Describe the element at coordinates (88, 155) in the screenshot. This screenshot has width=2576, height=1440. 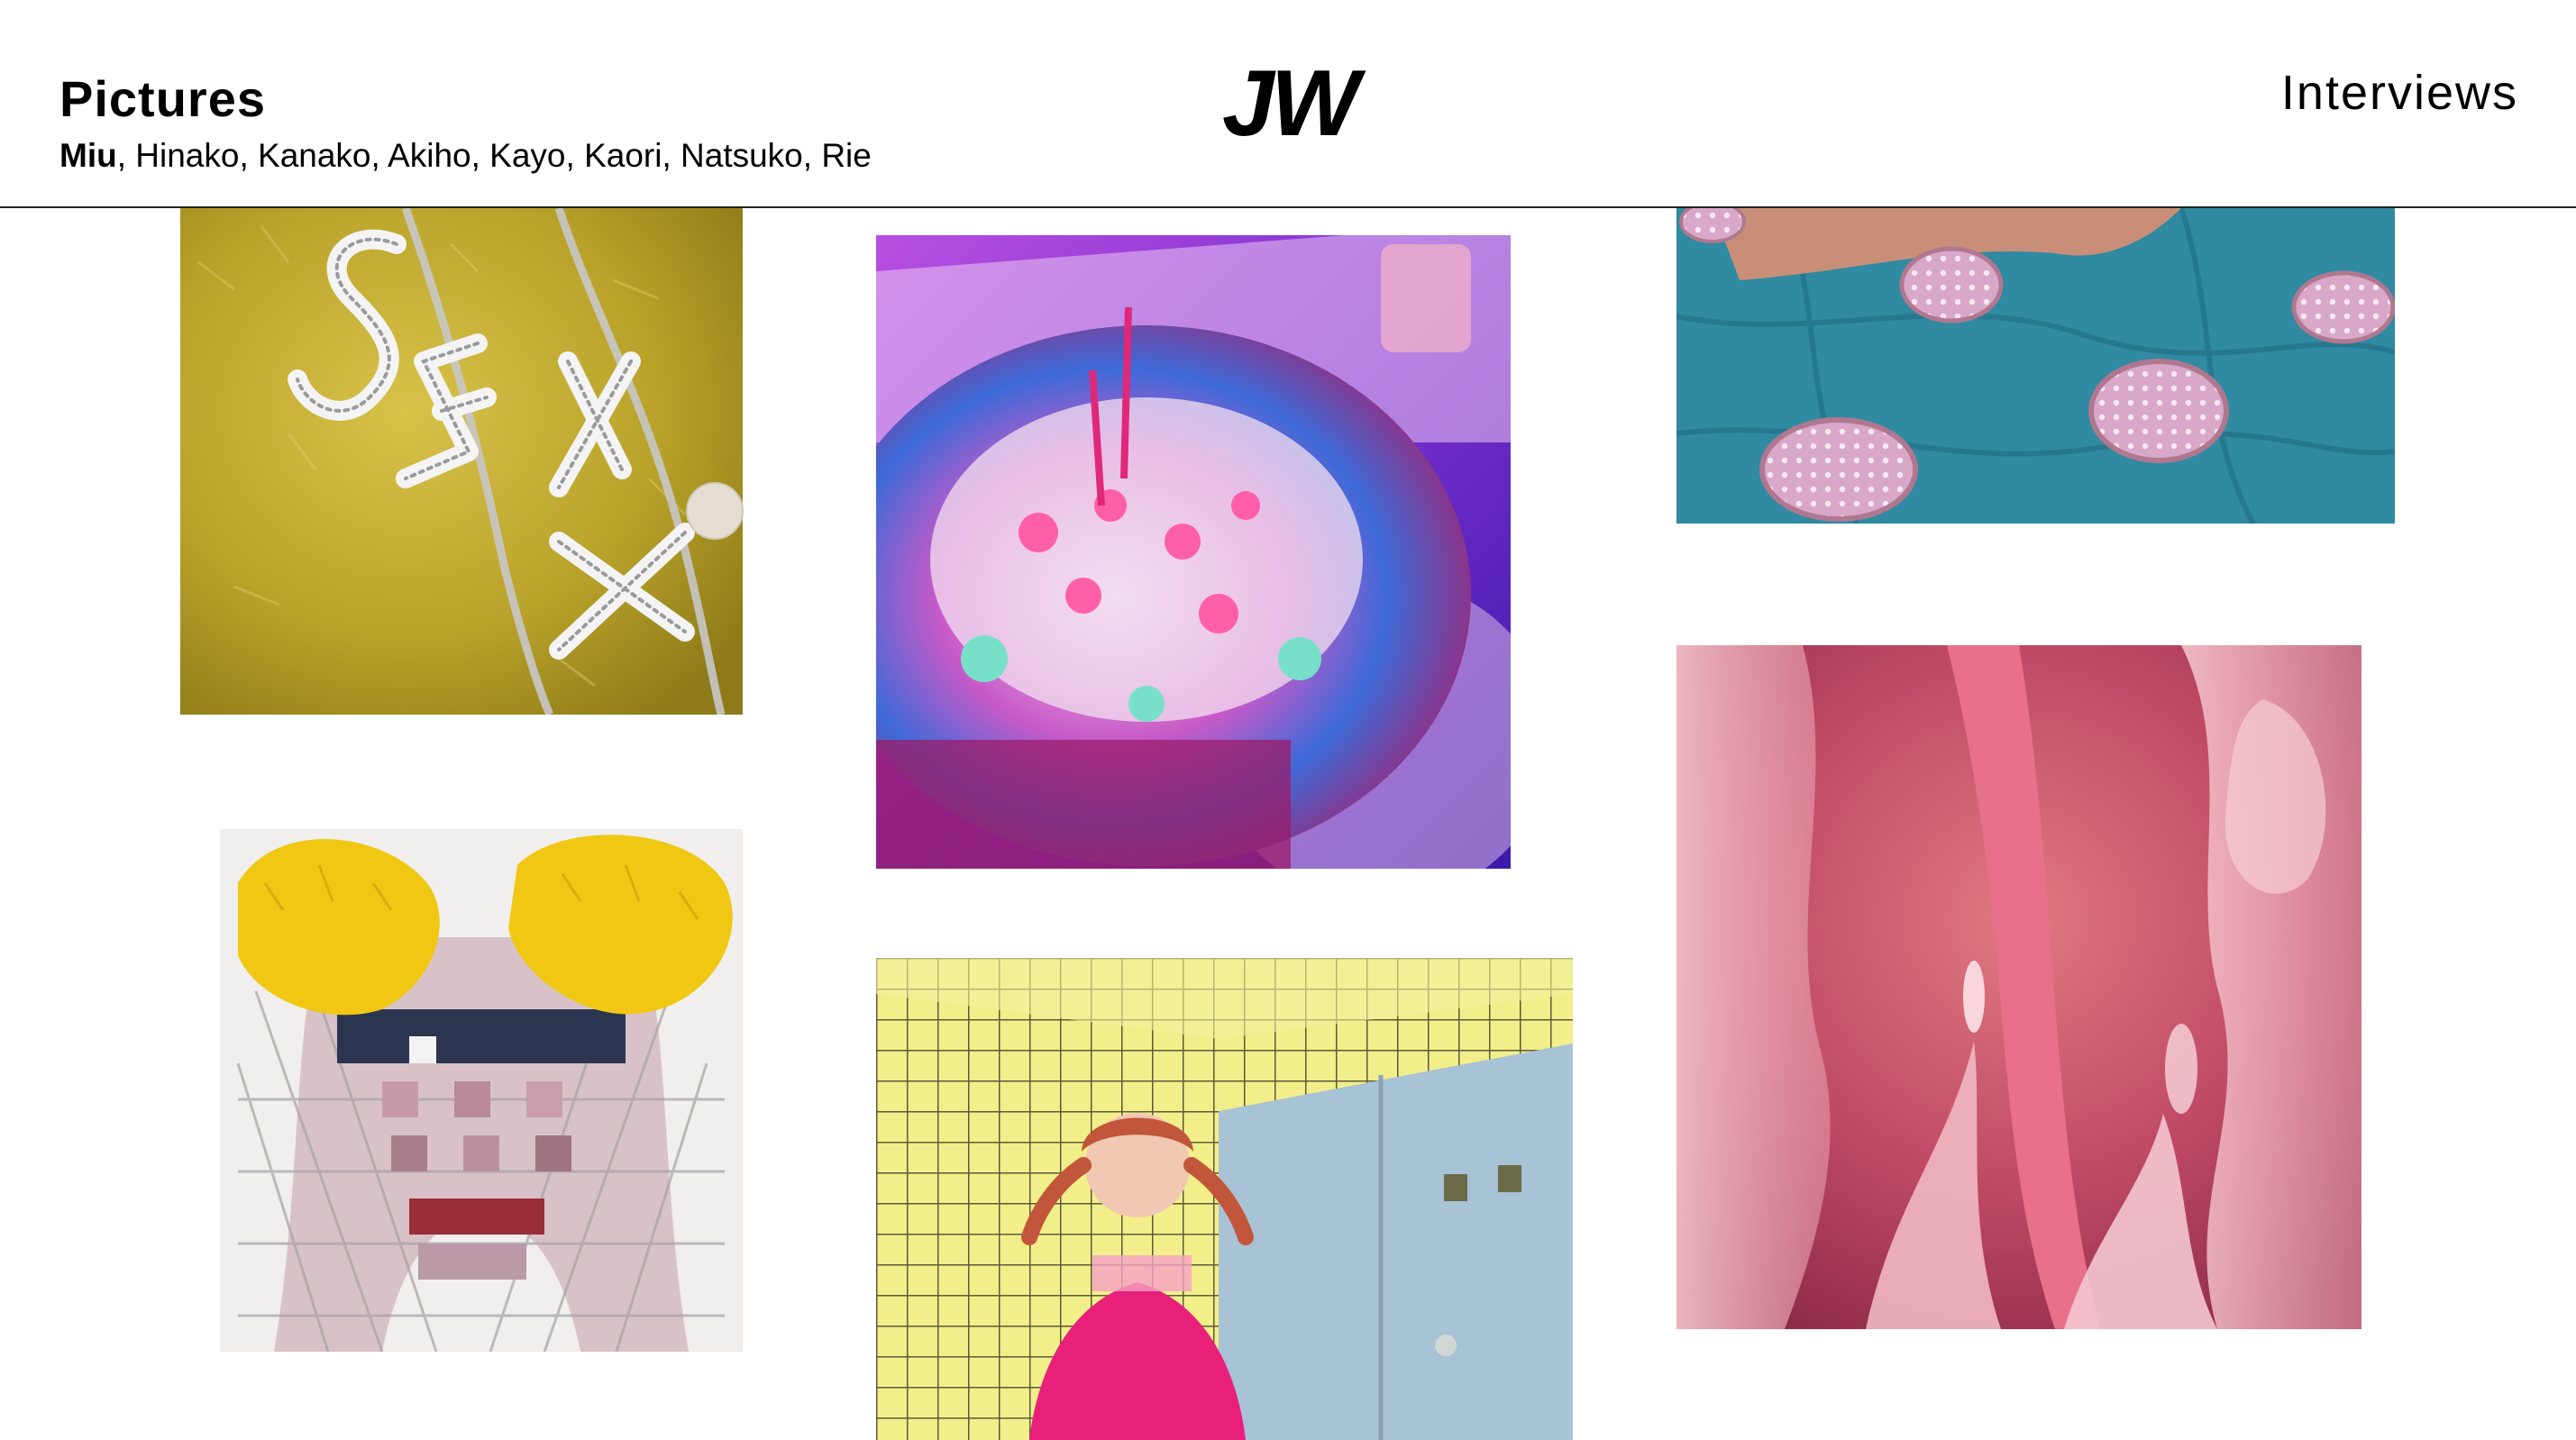
I see `name-link-miu: Miu` at that location.